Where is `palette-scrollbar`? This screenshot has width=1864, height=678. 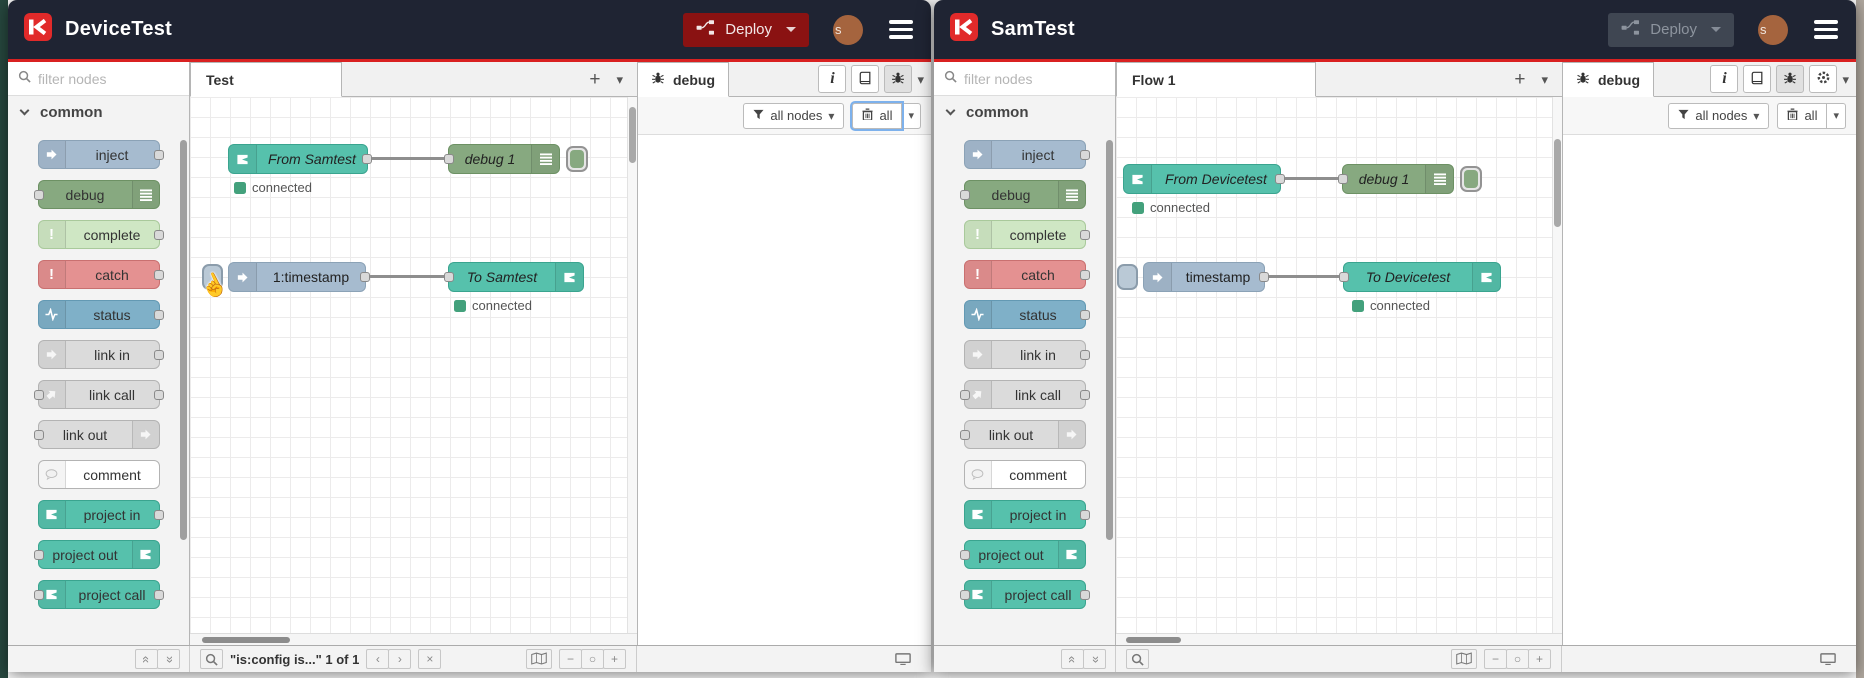 palette-scrollbar is located at coordinates (1109, 340).